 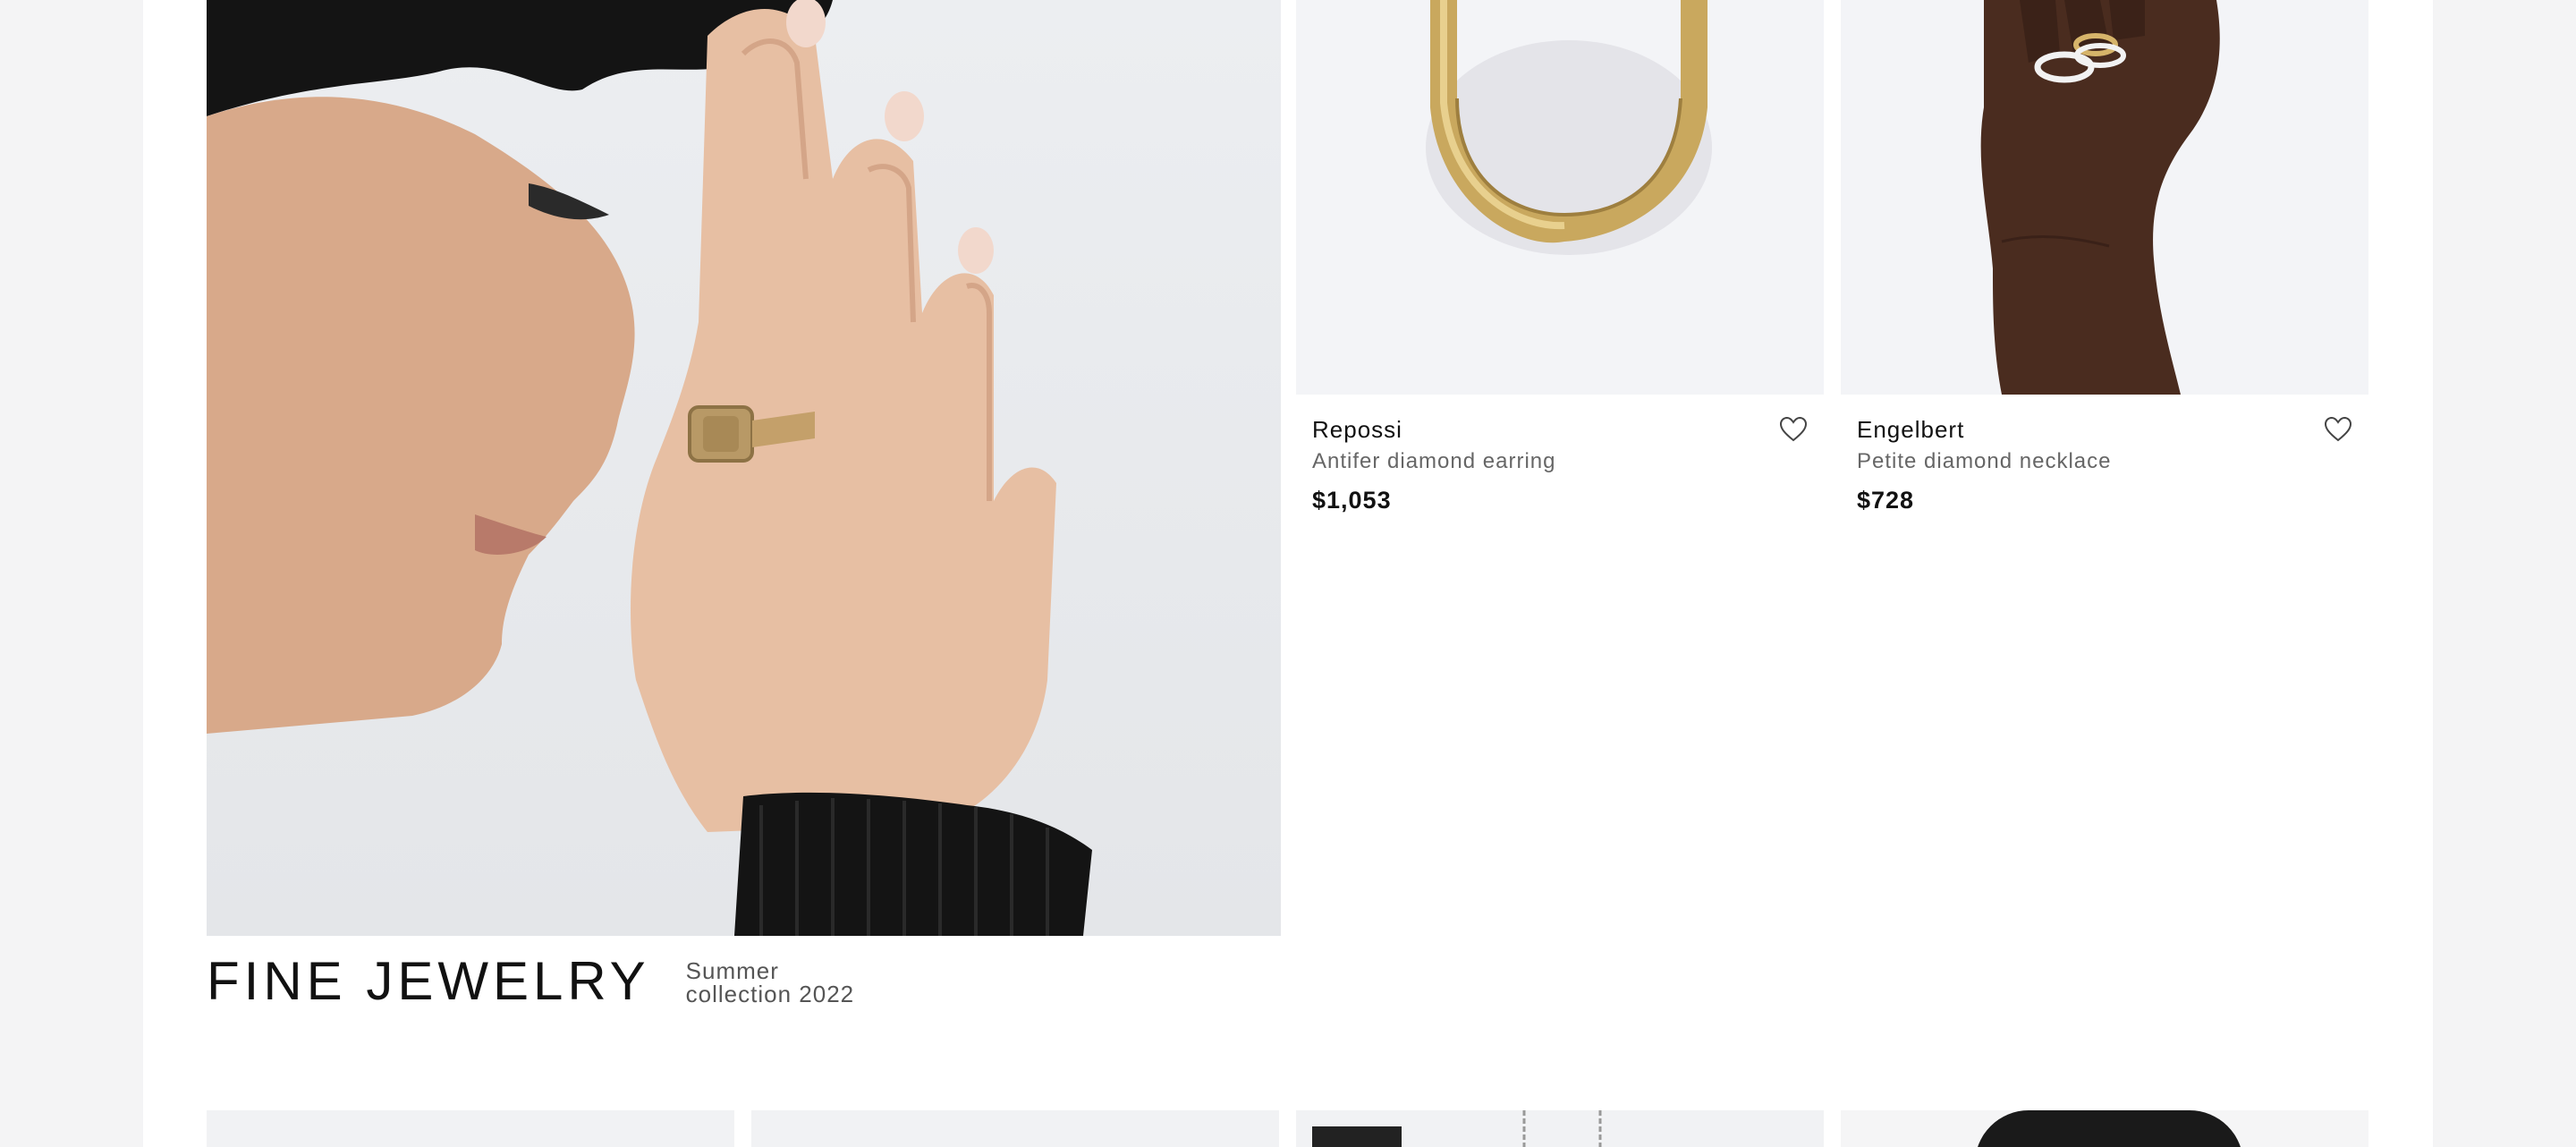 What do you see at coordinates (2109, 1128) in the screenshot?
I see `model-hair-image` at bounding box center [2109, 1128].